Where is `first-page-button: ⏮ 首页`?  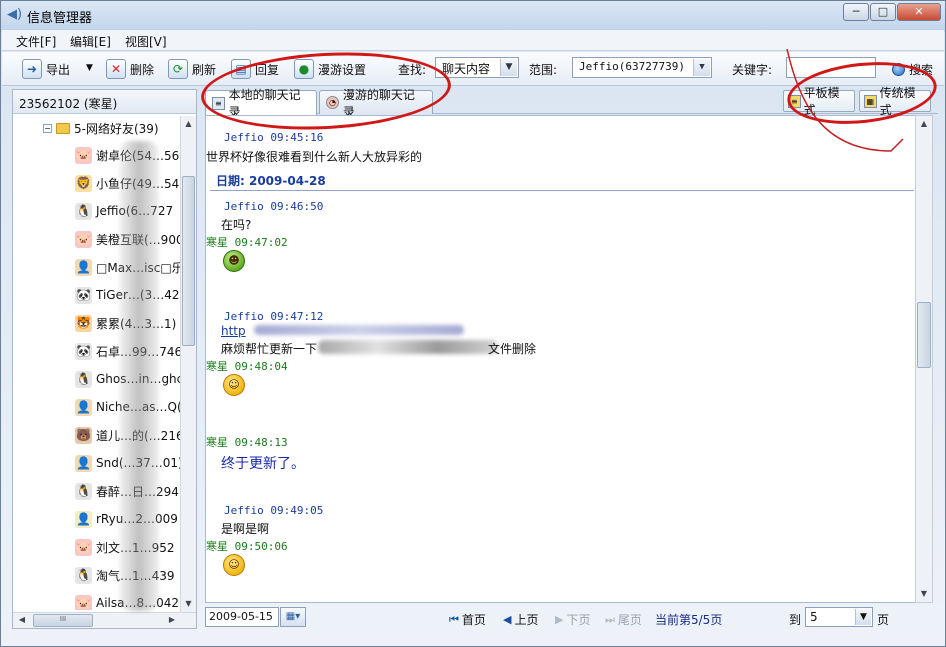 first-page-button: ⏮ 首页 is located at coordinates (467, 619).